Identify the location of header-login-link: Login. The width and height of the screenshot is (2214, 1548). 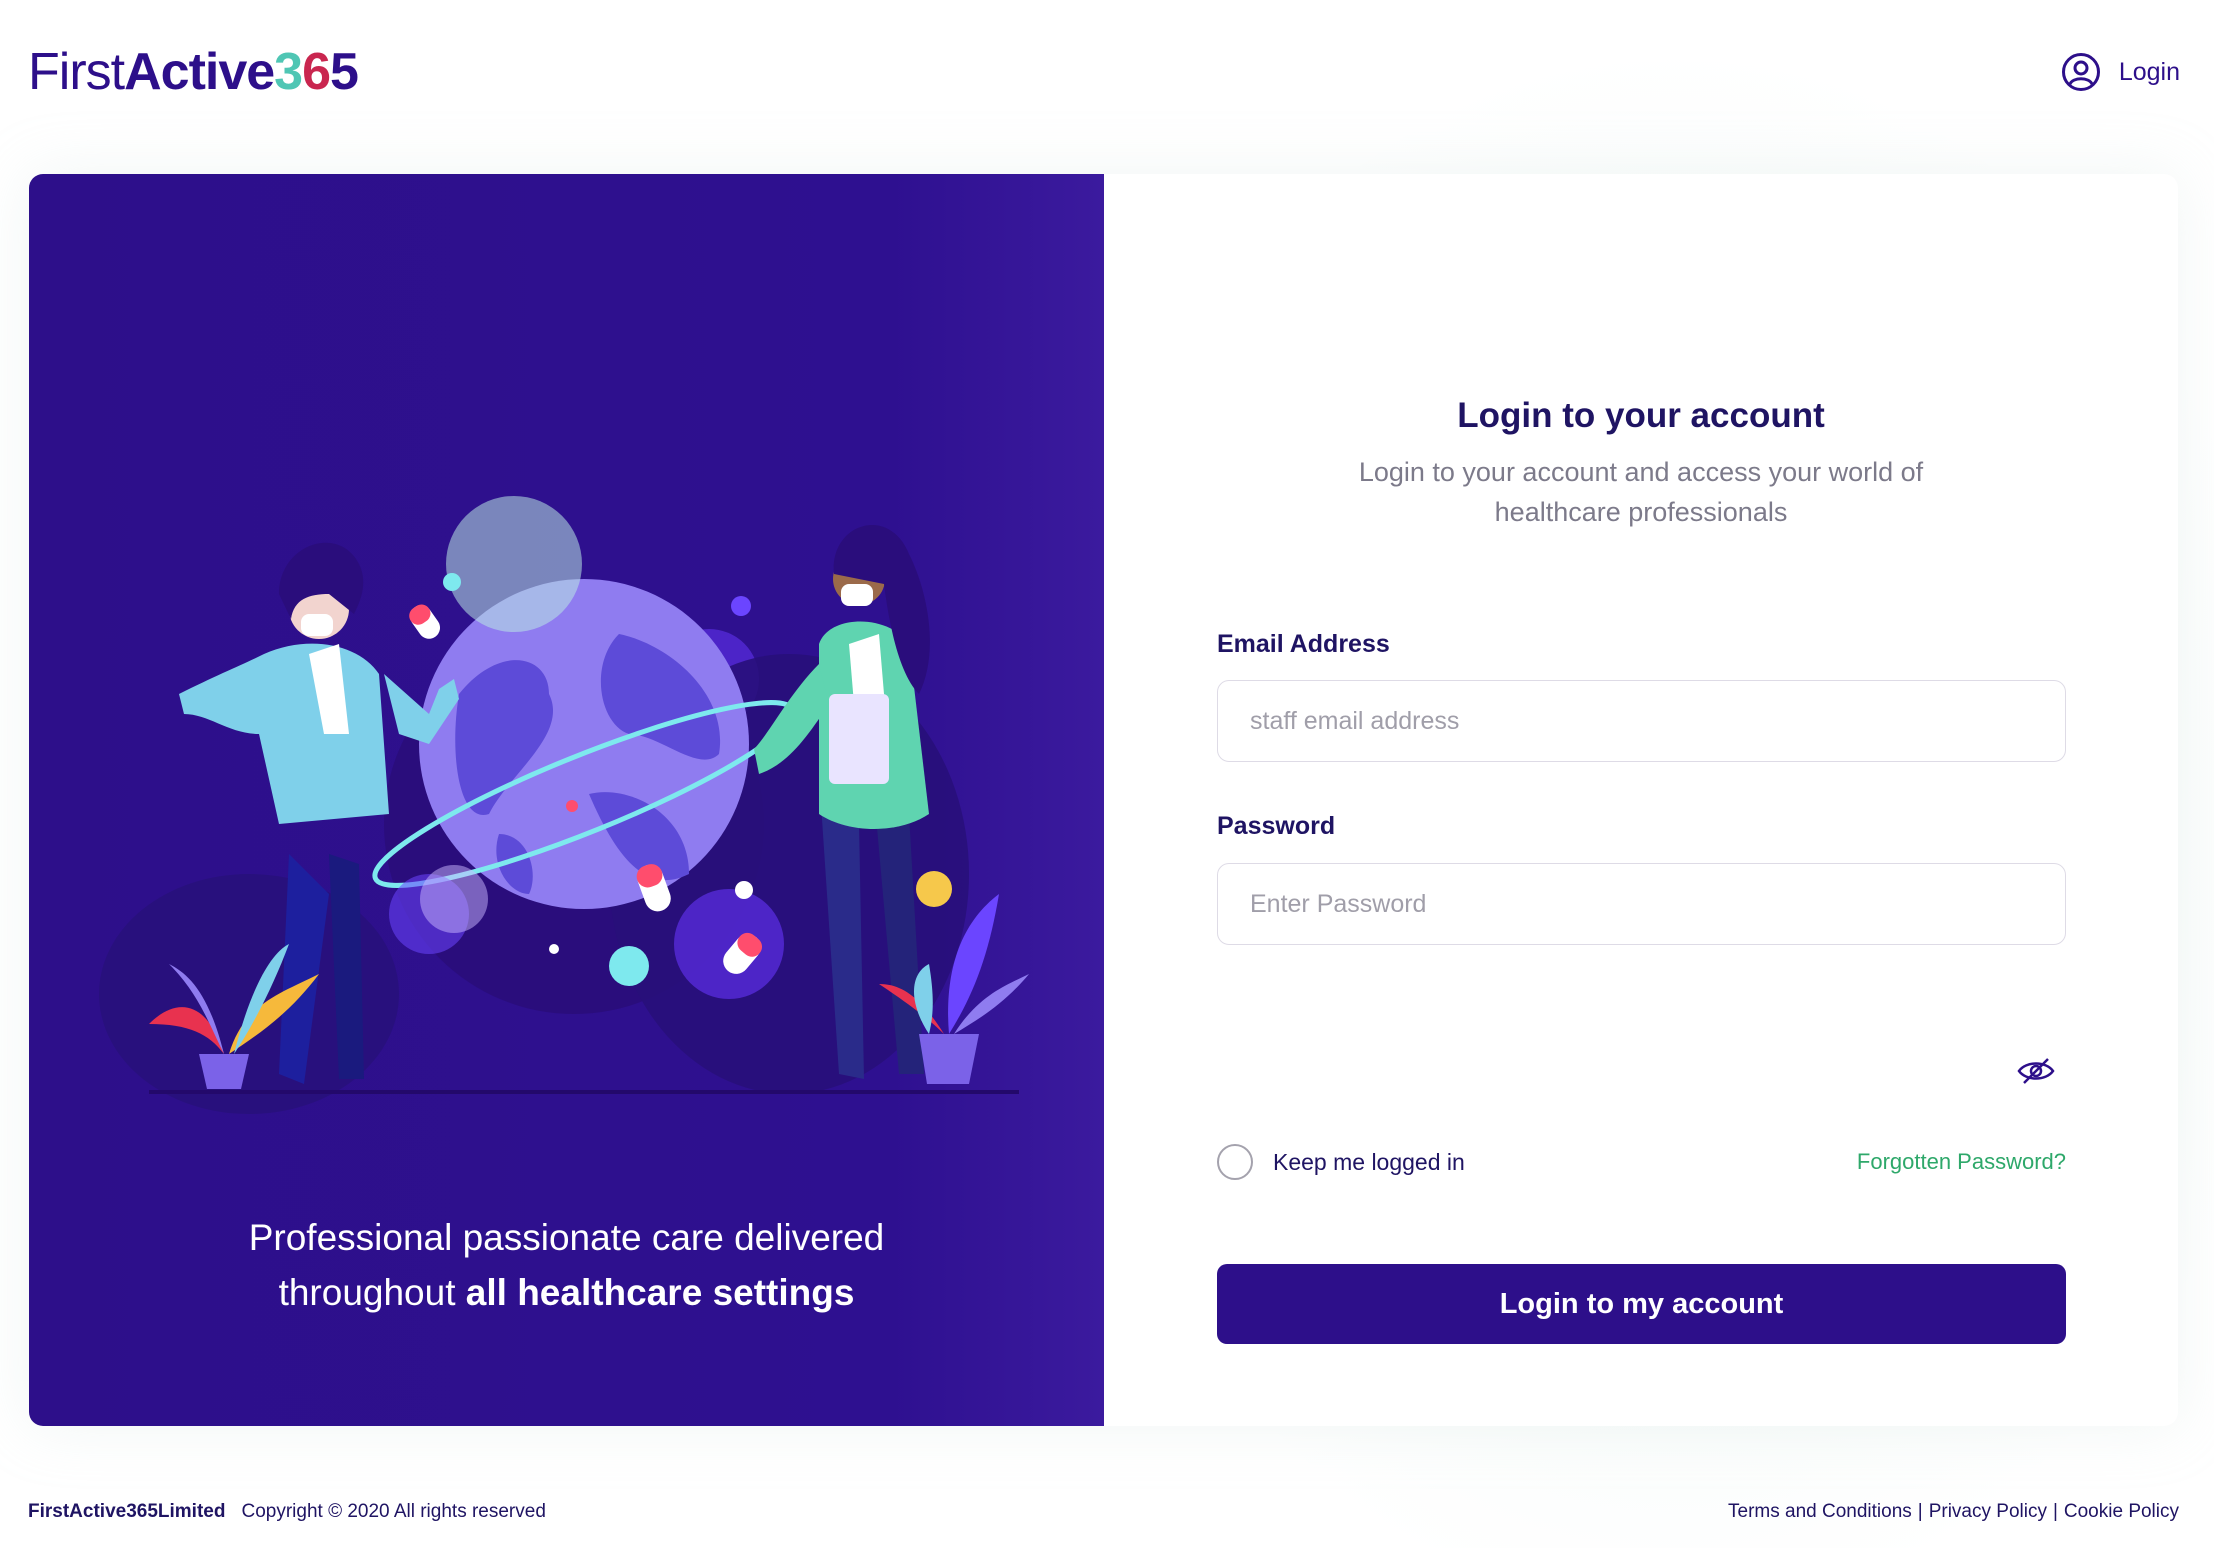
(2120, 72).